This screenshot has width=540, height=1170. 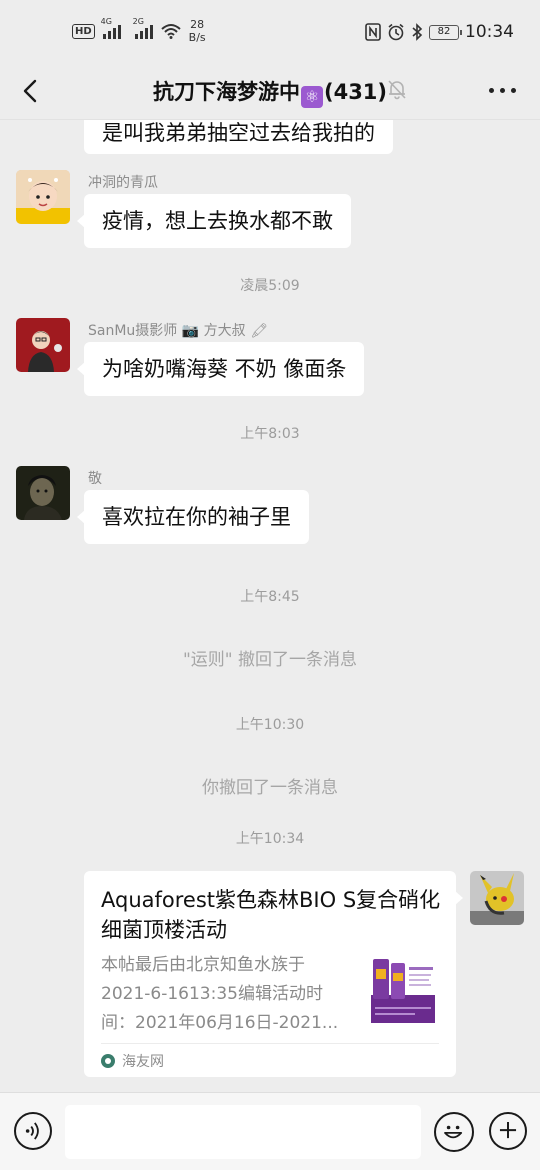 I want to click on message-bubble: 疫情，想上去换水都不敢, so click(x=214, y=221).